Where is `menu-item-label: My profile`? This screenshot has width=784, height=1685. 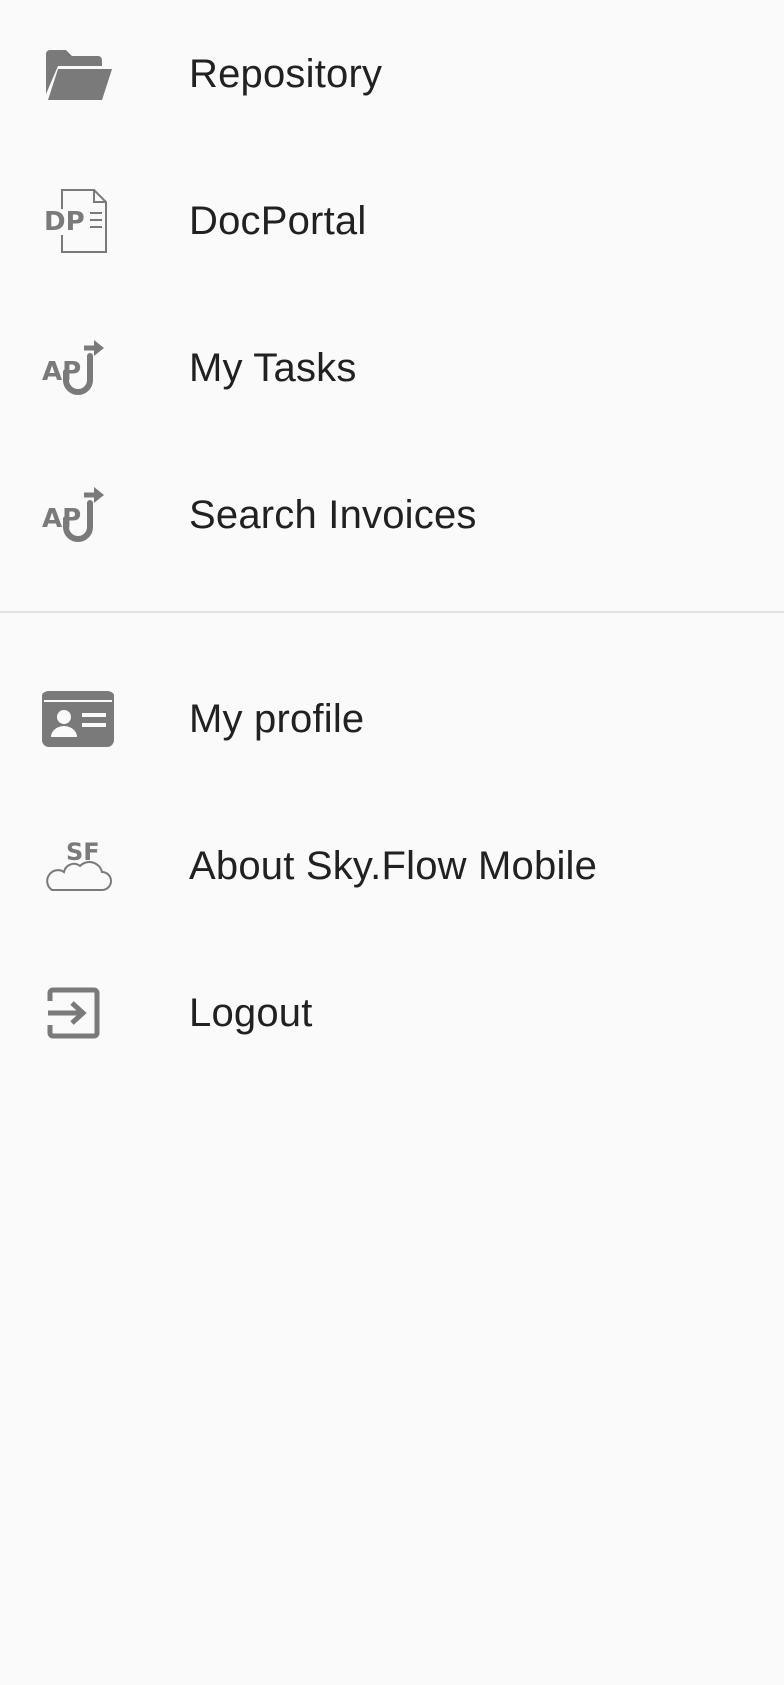 menu-item-label: My profile is located at coordinates (277, 718).